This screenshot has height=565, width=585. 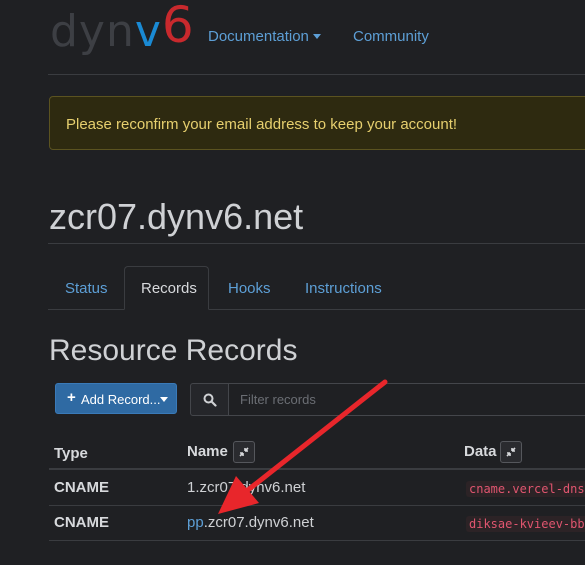 I want to click on nav-divider, so click(x=316, y=74).